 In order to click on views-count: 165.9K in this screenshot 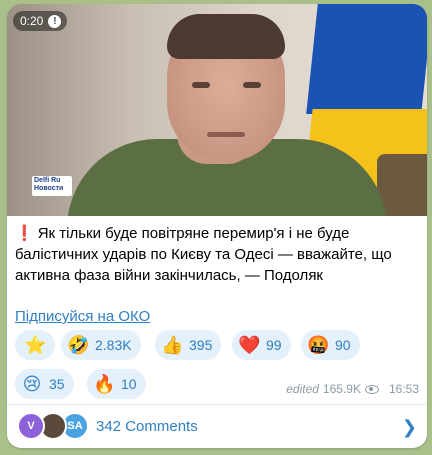, I will do `click(341, 389)`.